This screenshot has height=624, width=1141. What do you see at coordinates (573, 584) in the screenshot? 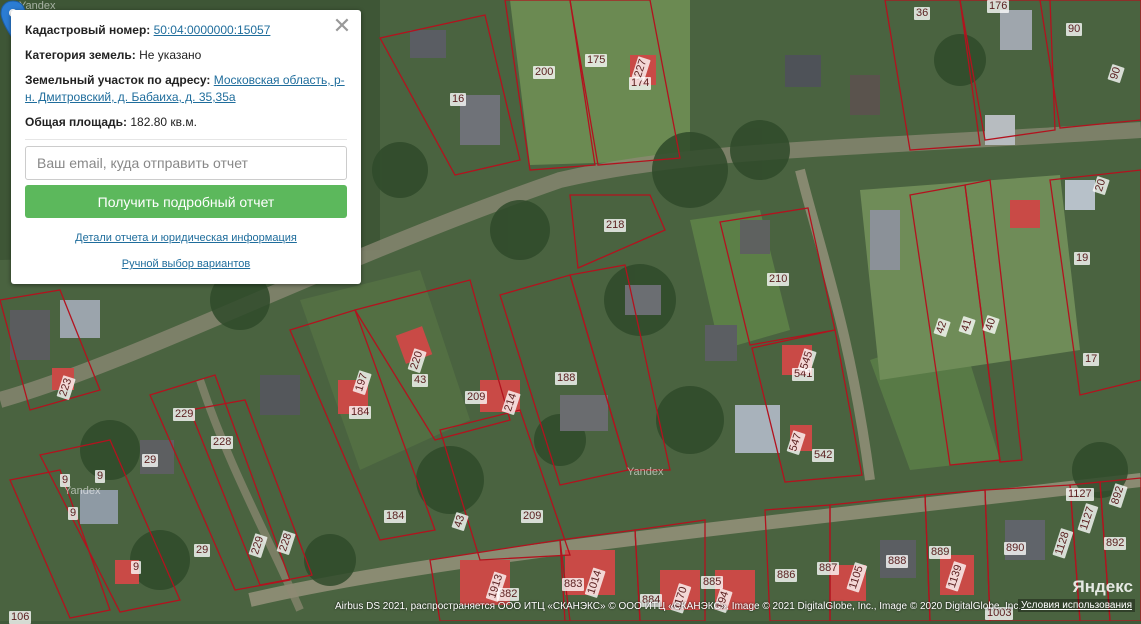
I see `parcel-label: 883` at bounding box center [573, 584].